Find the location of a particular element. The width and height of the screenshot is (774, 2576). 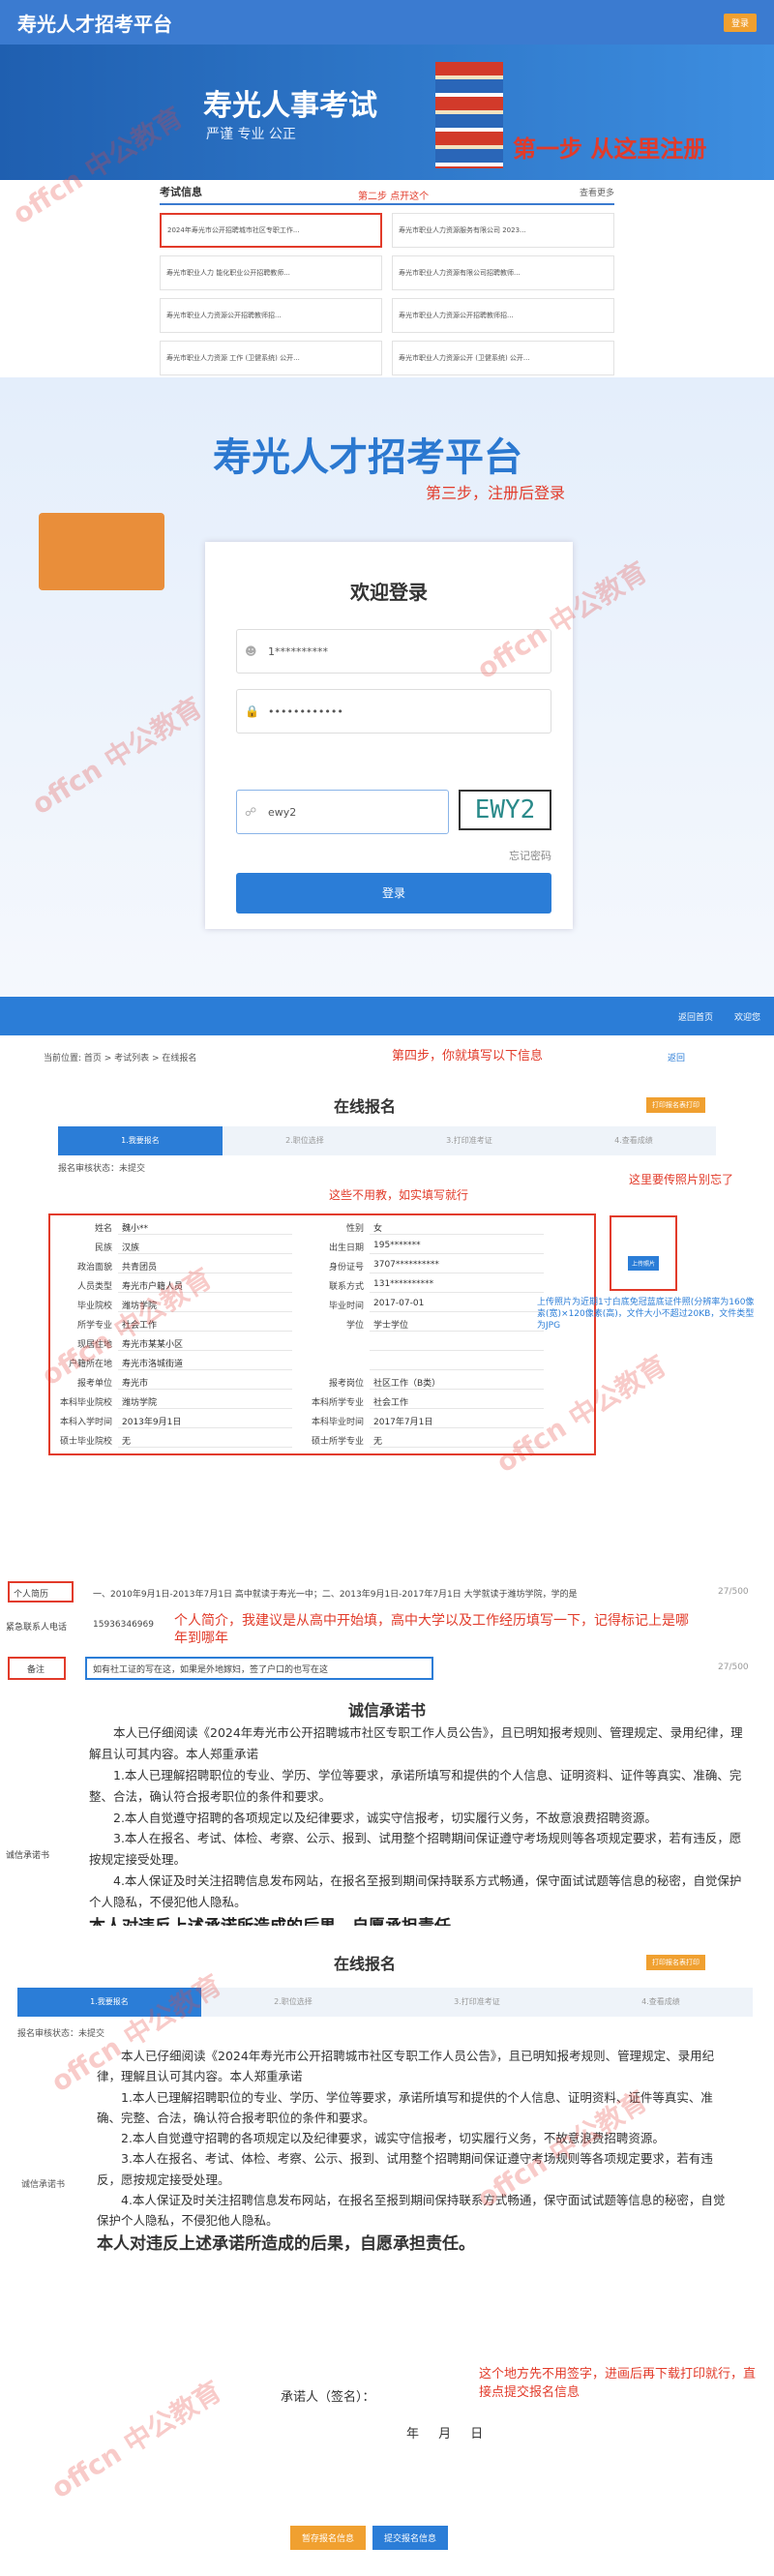

field-value: 社区工作（B类） is located at coordinates (457, 1383).